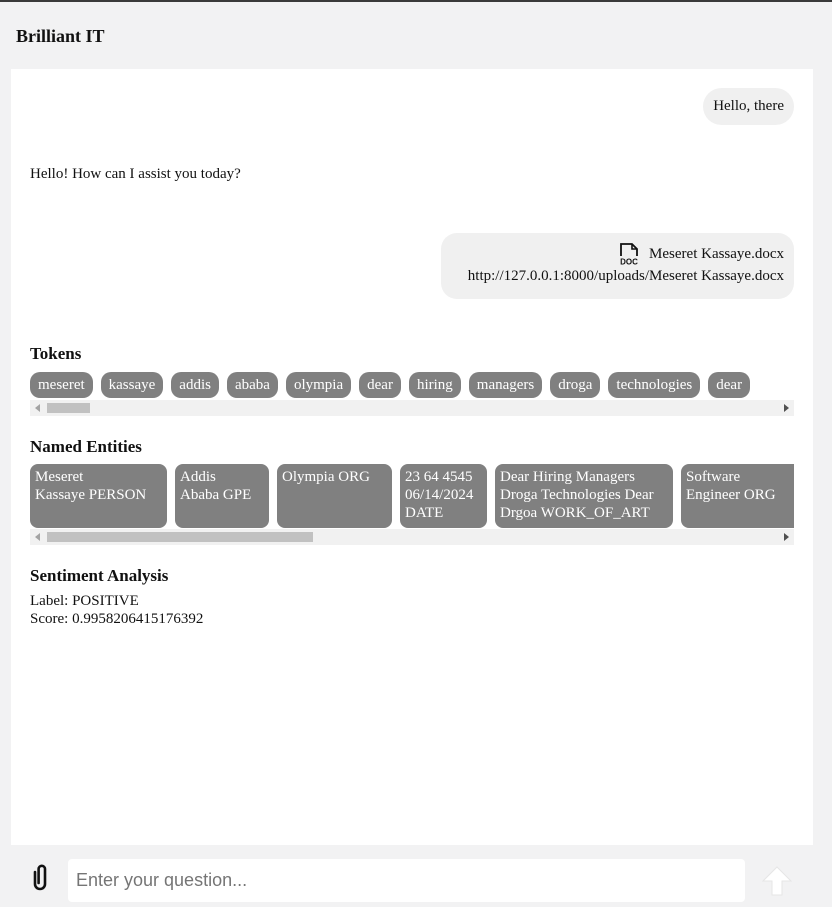  What do you see at coordinates (629, 255) in the screenshot?
I see `doc-file-icon: DOC` at bounding box center [629, 255].